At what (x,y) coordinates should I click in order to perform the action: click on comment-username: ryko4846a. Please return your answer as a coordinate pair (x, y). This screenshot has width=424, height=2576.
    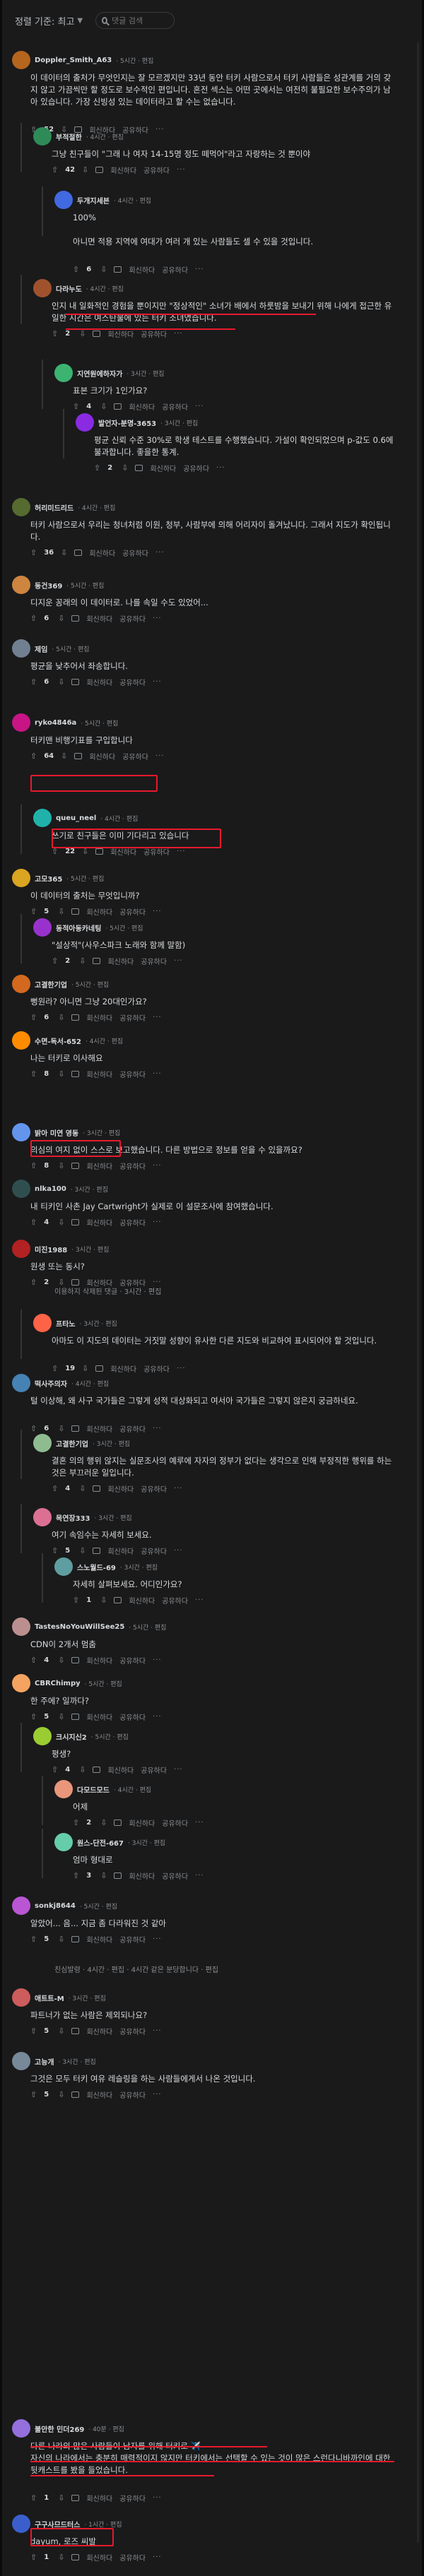
    Looking at the image, I should click on (55, 723).